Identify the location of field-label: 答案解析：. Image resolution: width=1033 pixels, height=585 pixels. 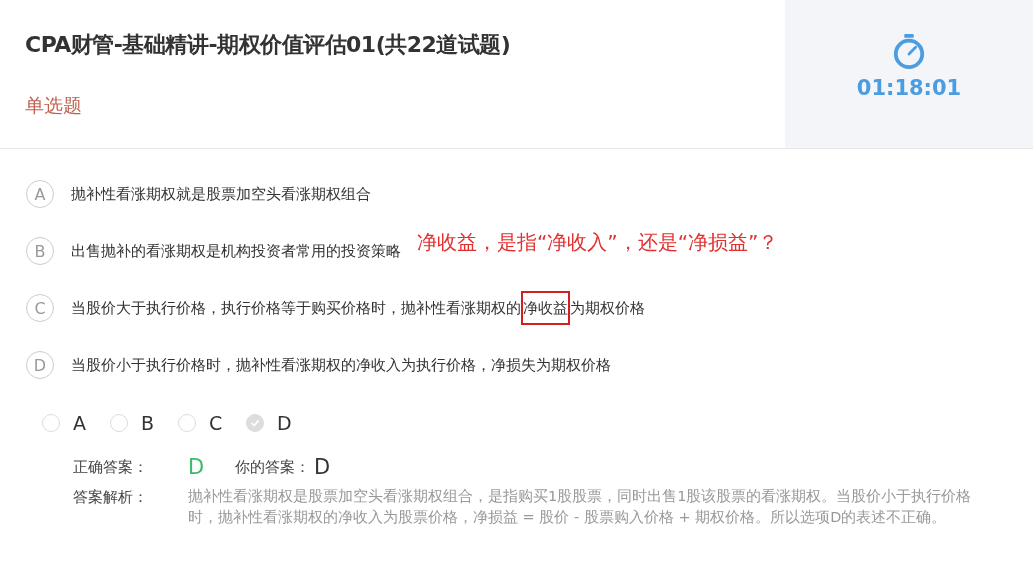
(111, 497).